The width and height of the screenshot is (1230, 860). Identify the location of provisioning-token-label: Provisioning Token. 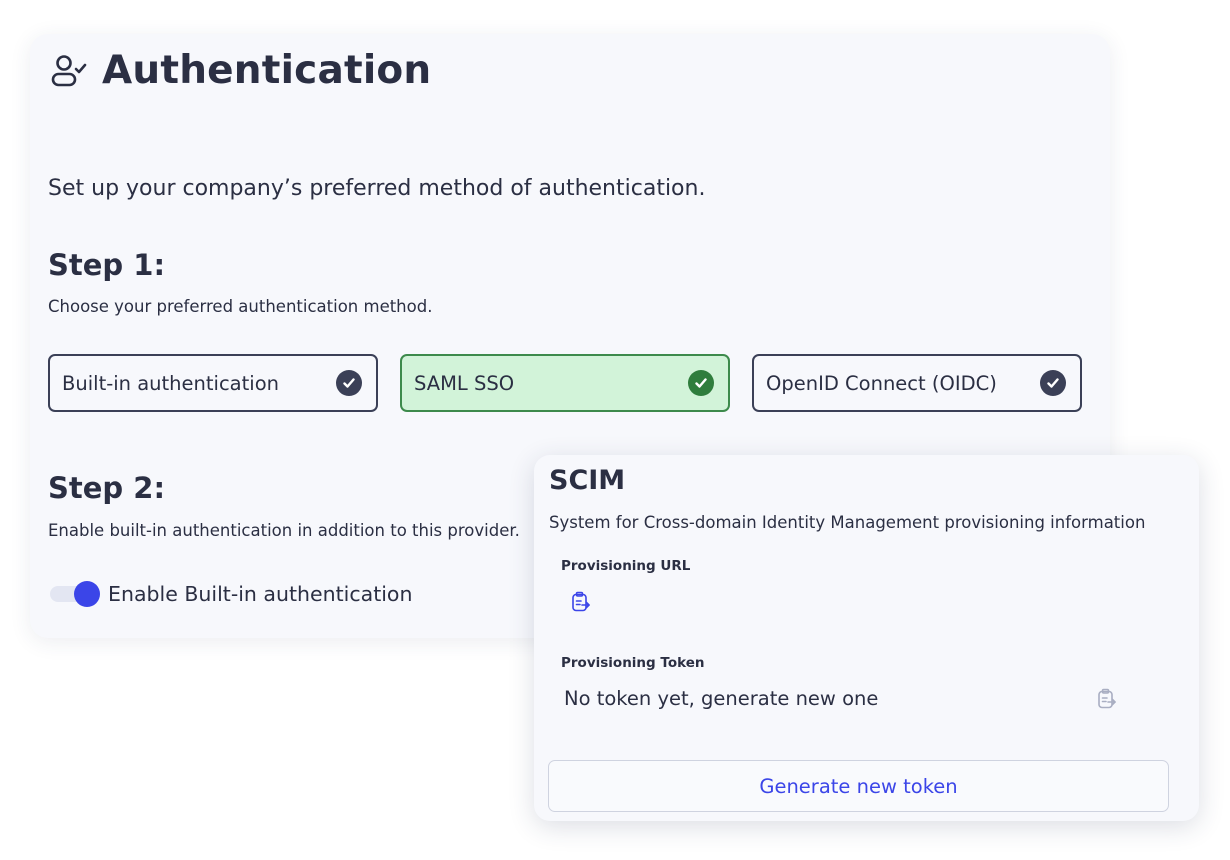
(633, 663).